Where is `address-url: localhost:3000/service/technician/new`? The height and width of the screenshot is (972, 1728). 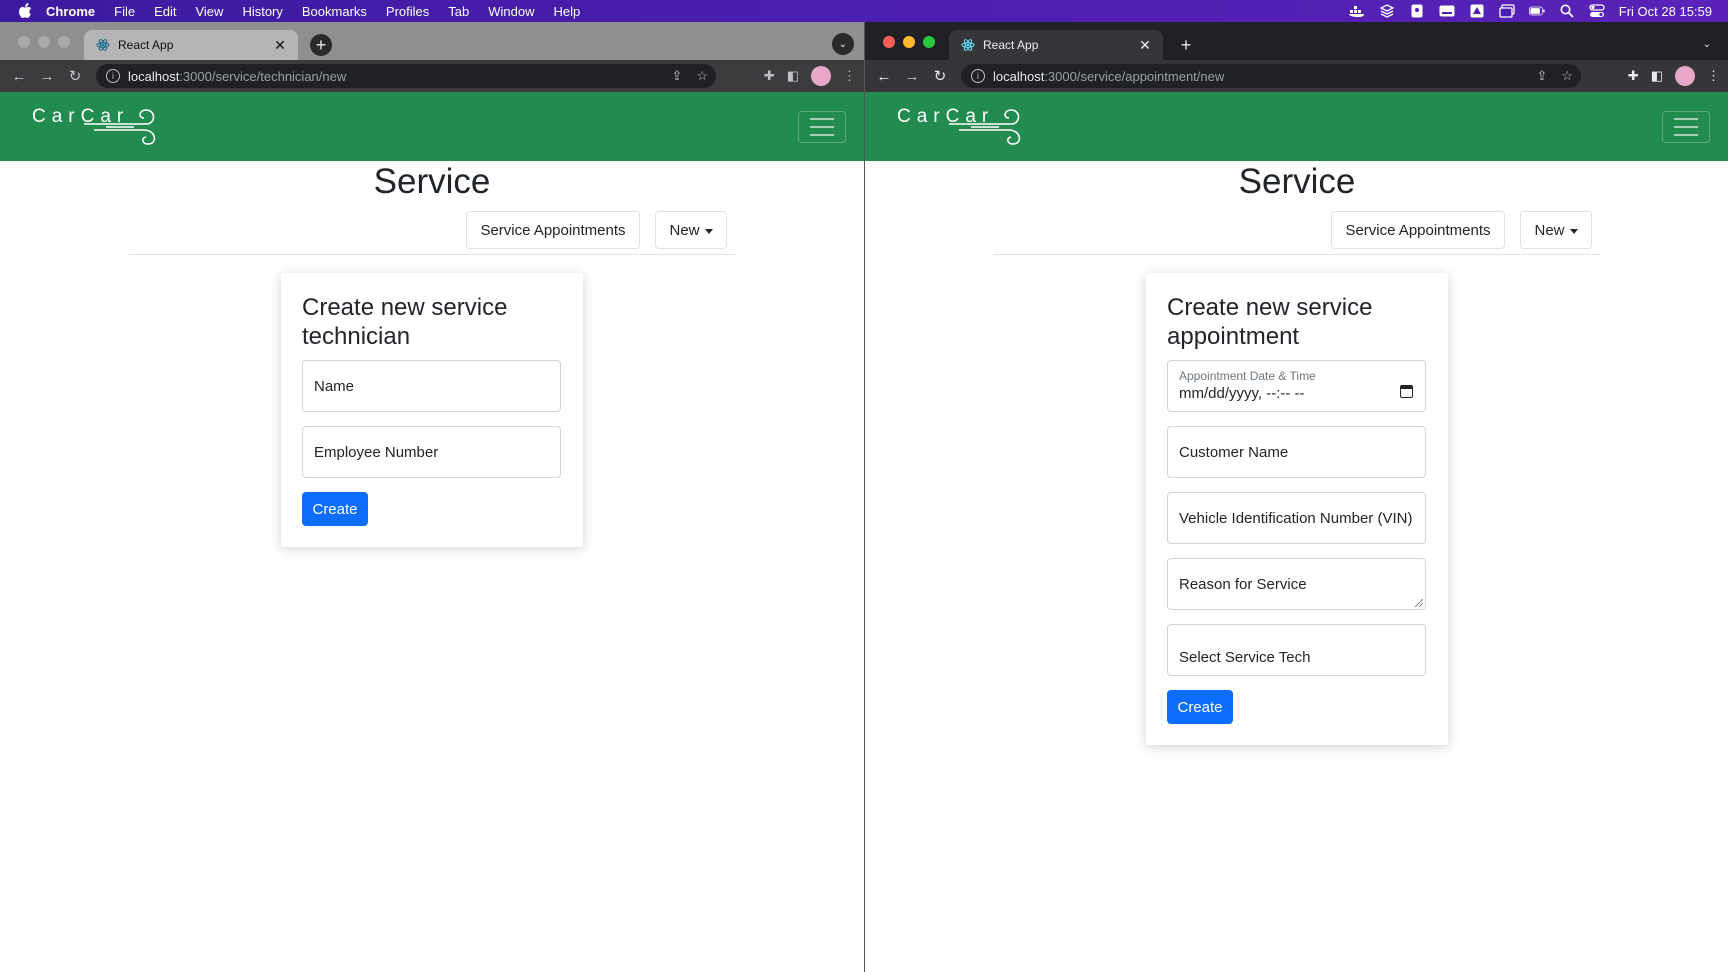 address-url: localhost:3000/service/technician/new is located at coordinates (237, 76).